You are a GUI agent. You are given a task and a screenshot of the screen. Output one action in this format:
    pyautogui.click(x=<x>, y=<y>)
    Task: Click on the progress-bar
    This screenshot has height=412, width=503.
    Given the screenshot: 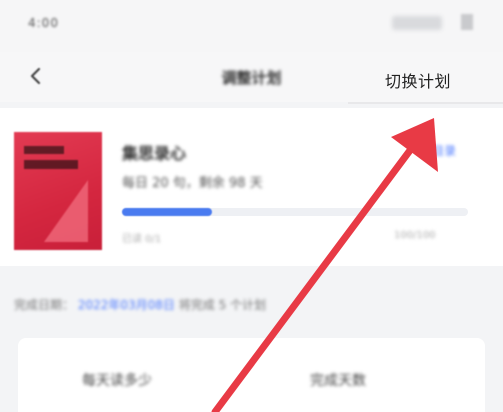 What is the action you would take?
    pyautogui.click(x=295, y=212)
    